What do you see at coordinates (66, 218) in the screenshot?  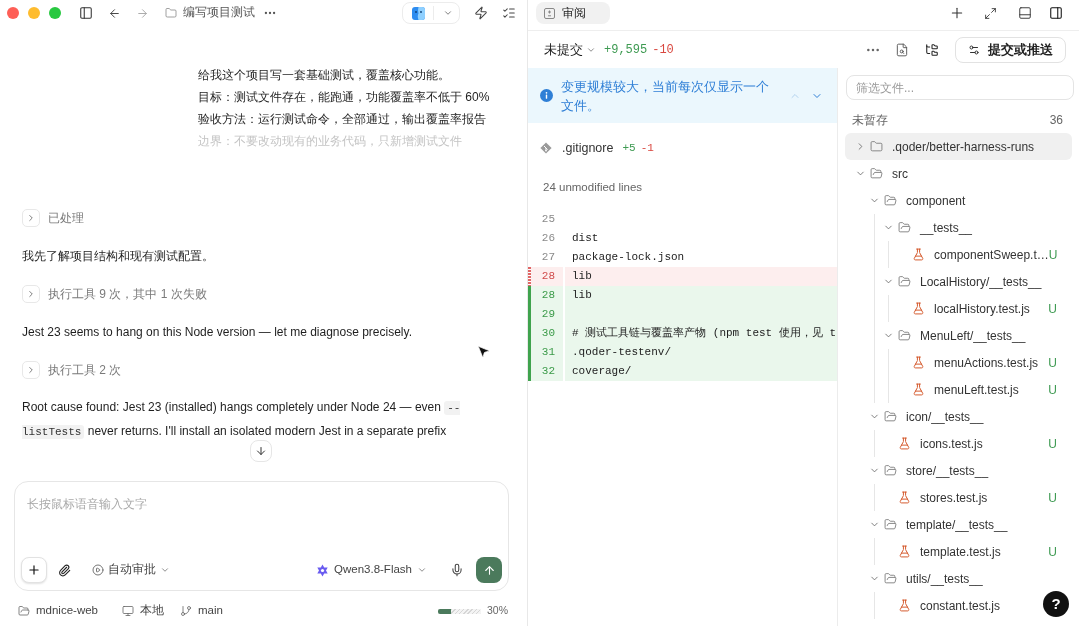 I see `step-label: 已处理` at bounding box center [66, 218].